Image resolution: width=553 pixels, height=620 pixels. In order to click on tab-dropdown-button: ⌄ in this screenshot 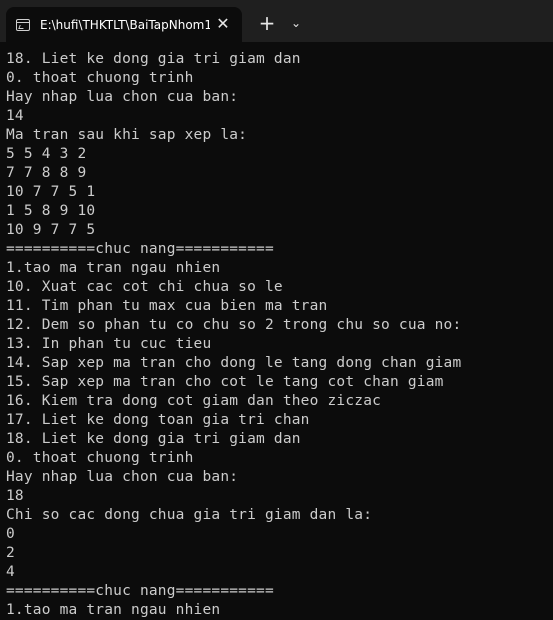, I will do `click(296, 23)`.